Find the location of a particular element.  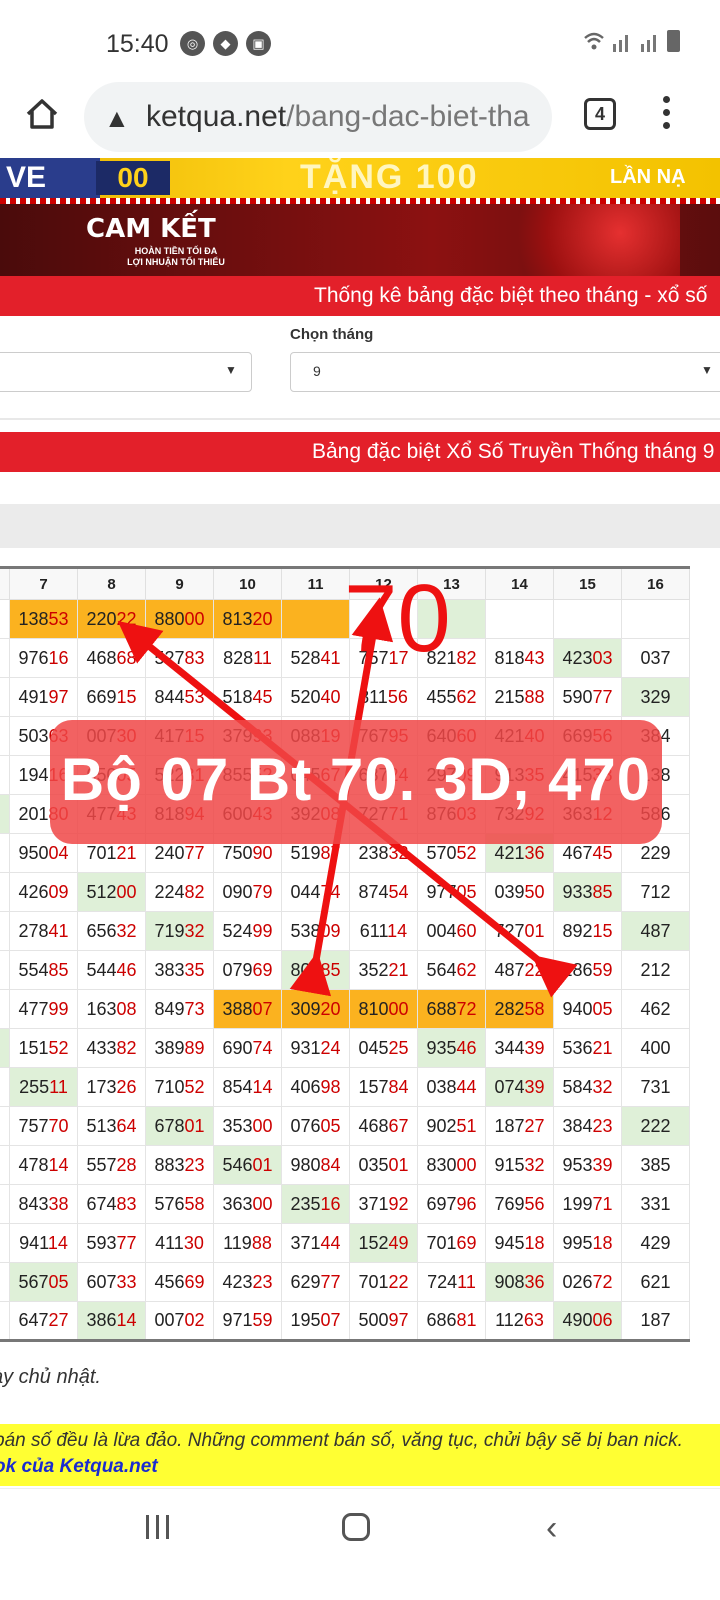

footnote: ày chủ nhật. is located at coordinates (50, 1377).